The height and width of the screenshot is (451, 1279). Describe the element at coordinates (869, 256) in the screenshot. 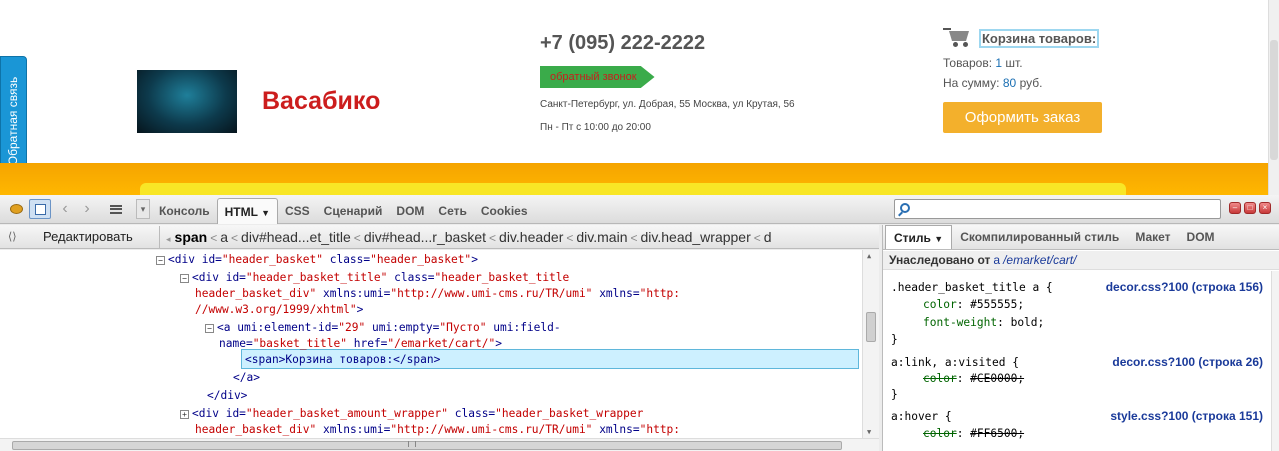

I see `scroll-up-icon: ▲` at that location.